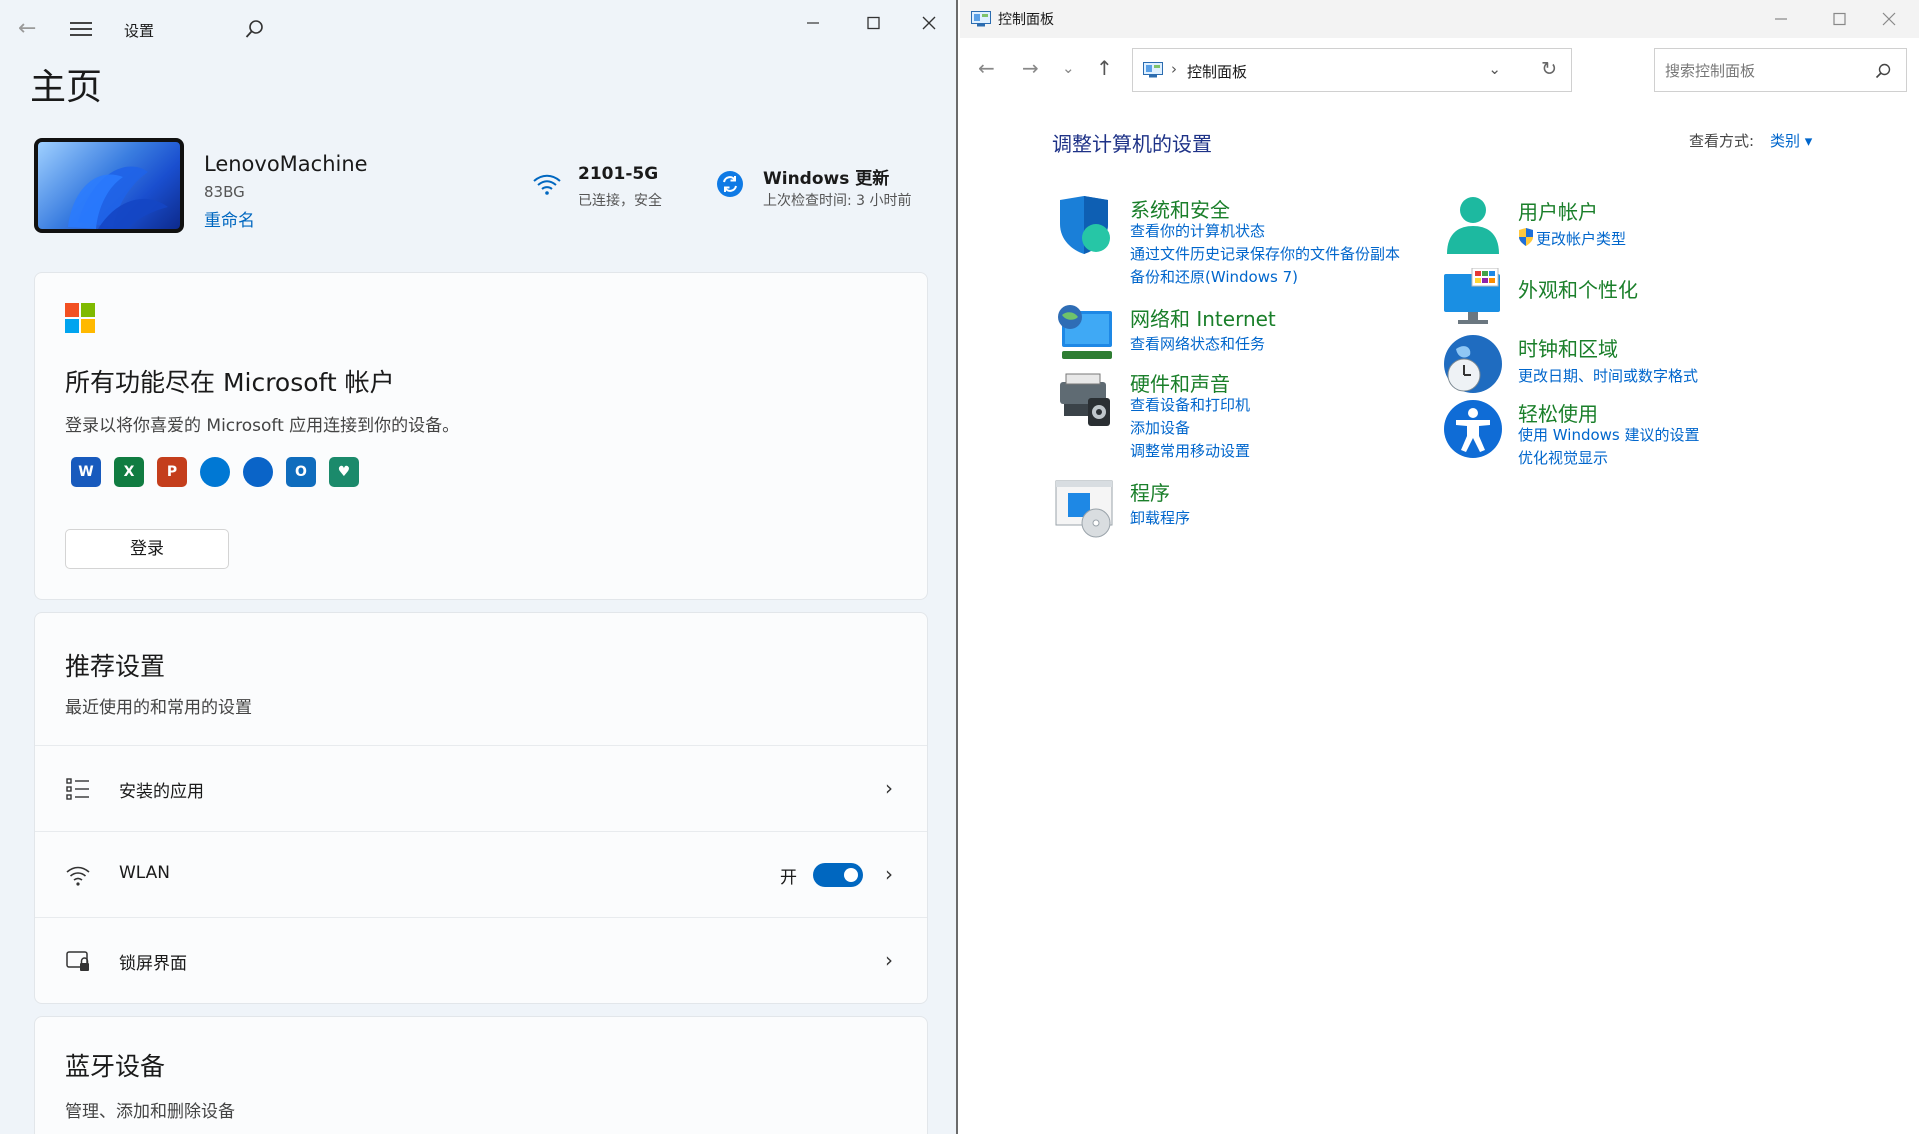 The height and width of the screenshot is (1134, 1919). Describe the element at coordinates (481, 960) in the screenshot. I see `lock-screen-row: 锁屏界面 ›` at that location.